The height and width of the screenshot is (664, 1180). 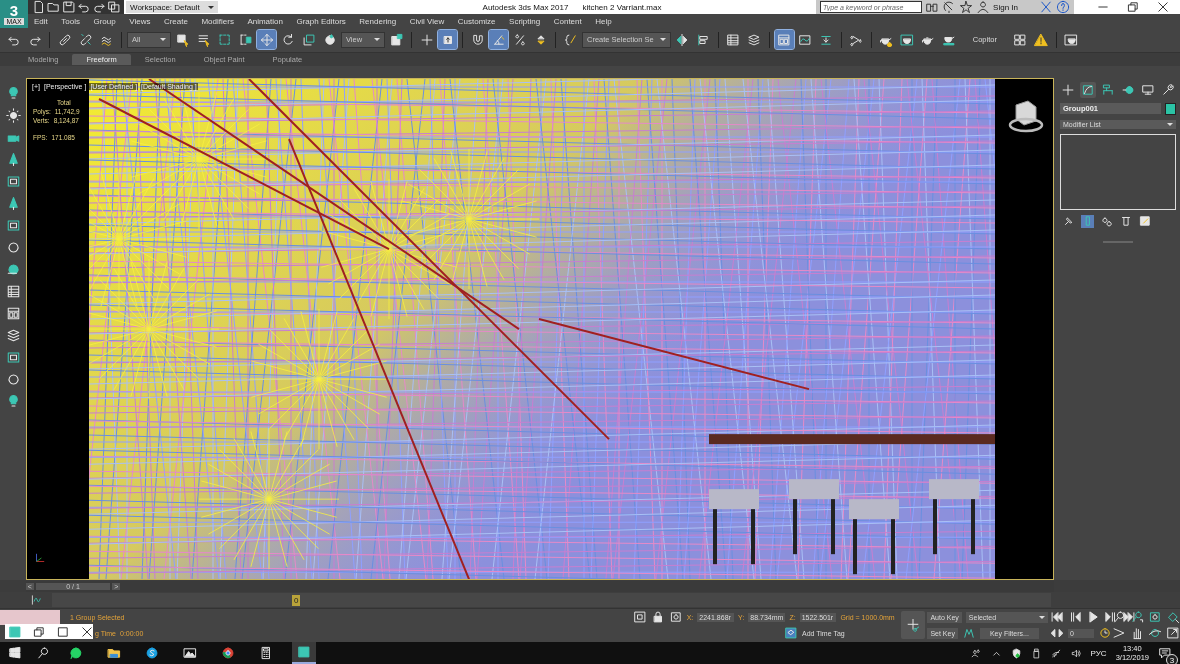 What do you see at coordinates (41, 21) in the screenshot?
I see `menu-item: Edit` at bounding box center [41, 21].